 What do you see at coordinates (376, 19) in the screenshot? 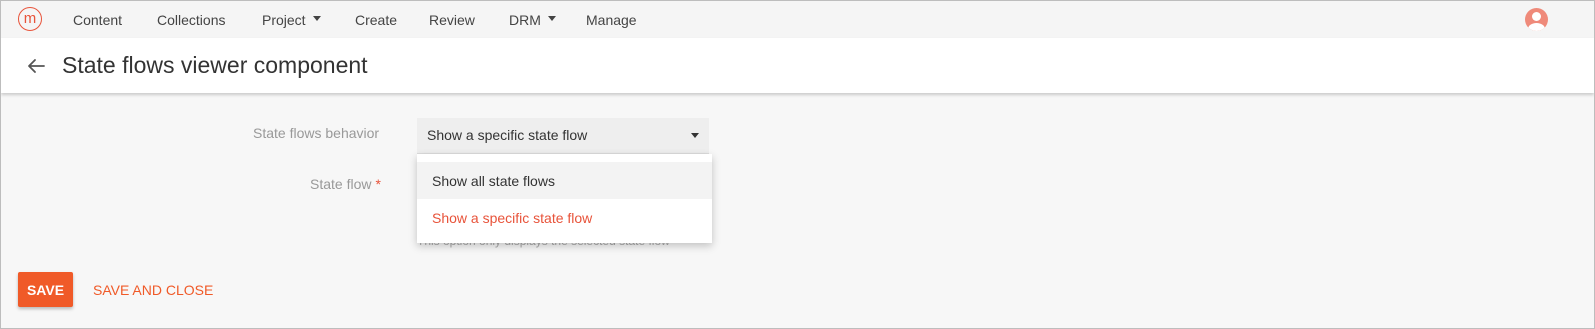
I see `nav-item-create: Create` at bounding box center [376, 19].